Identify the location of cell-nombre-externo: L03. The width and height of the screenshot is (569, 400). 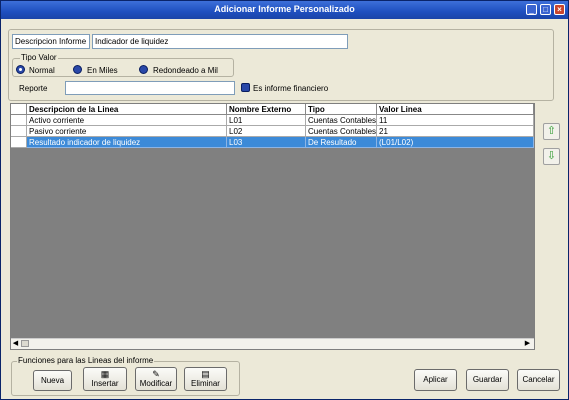
(266, 142).